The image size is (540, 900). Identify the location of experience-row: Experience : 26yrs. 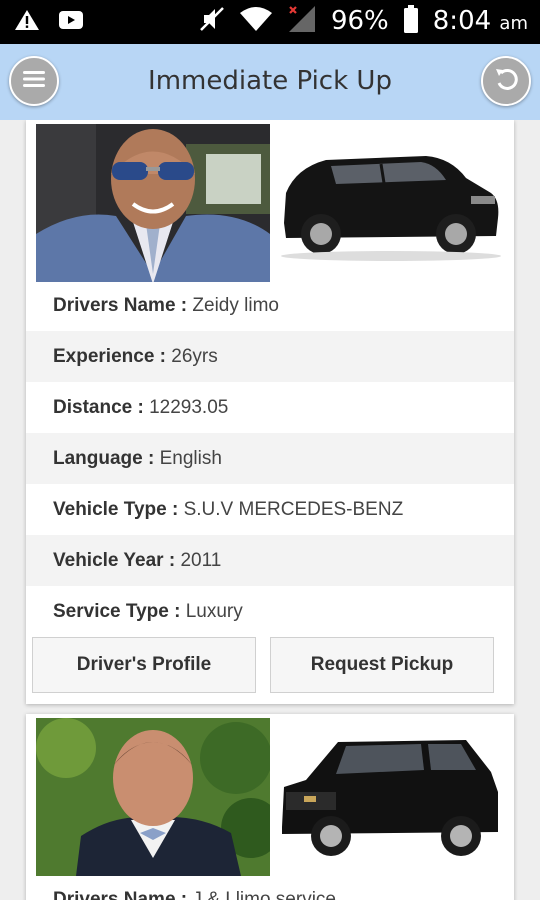
(270, 356).